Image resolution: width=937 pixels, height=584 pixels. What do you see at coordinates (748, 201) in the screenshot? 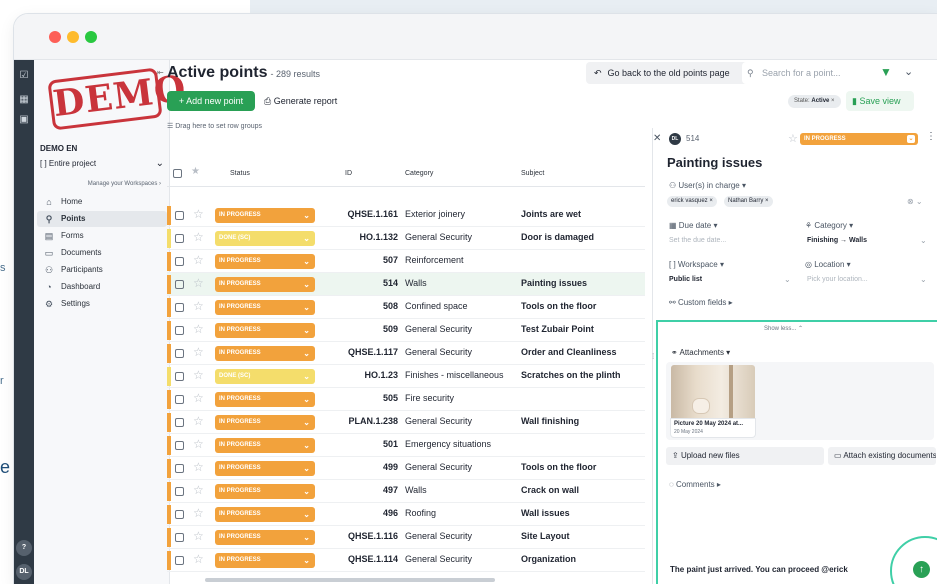
I see `user-chip: Nathan Barry ×` at bounding box center [748, 201].